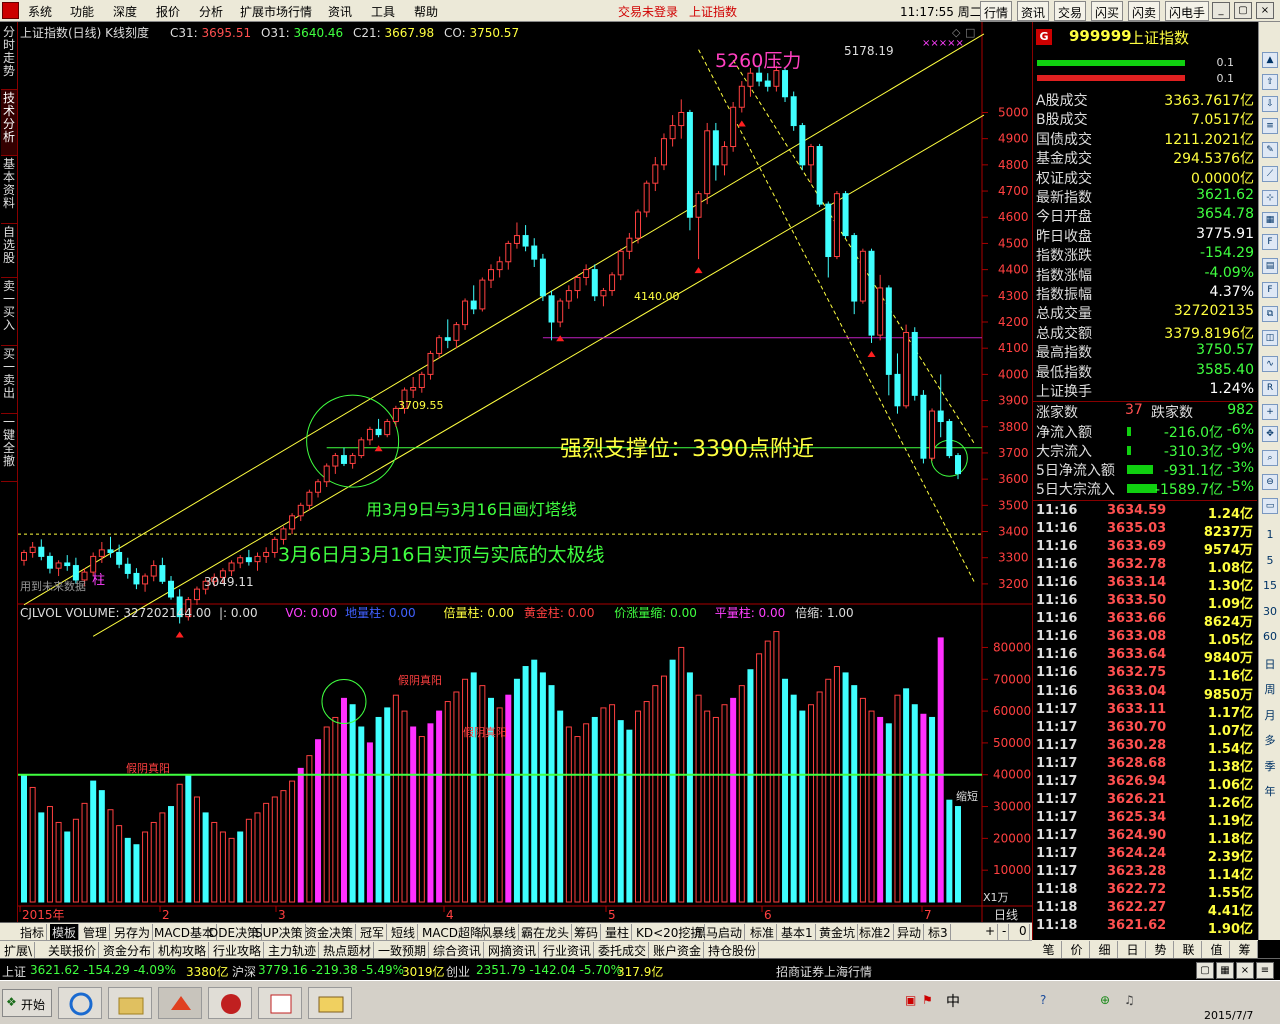  I want to click on arrow-down-icon: ⇩, so click(1270, 104).